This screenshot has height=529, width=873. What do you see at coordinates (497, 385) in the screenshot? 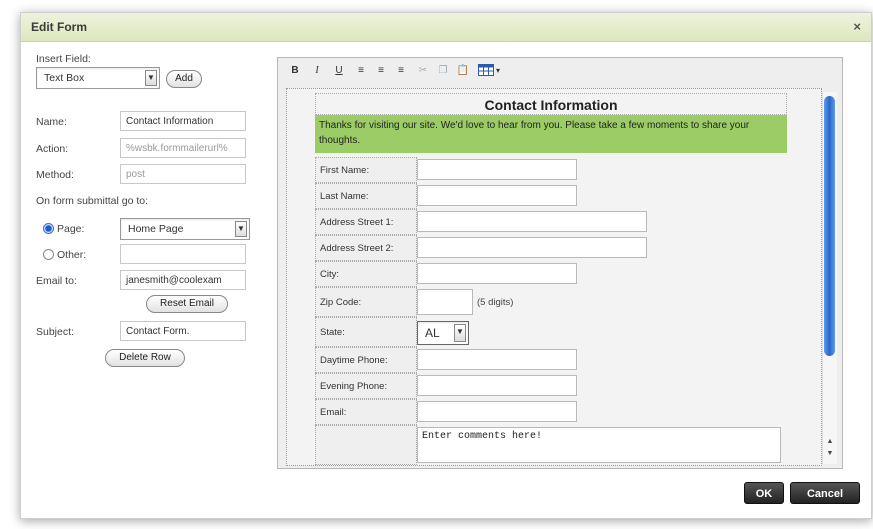
I see `evening-phone-field` at bounding box center [497, 385].